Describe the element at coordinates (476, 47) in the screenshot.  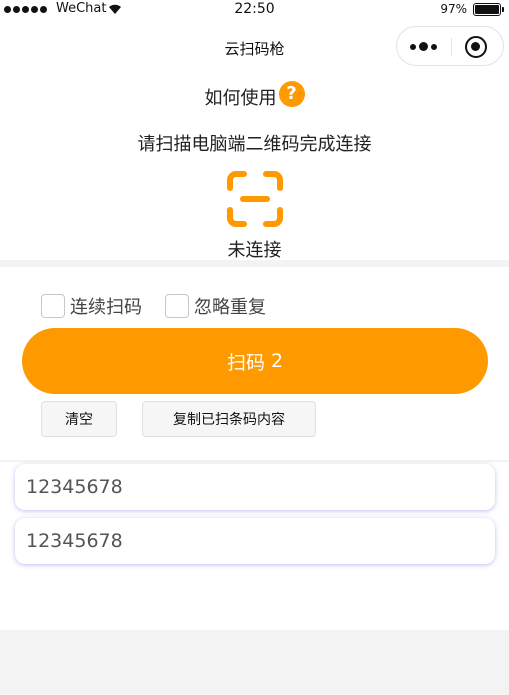
I see `close-miniprogram-icon` at that location.